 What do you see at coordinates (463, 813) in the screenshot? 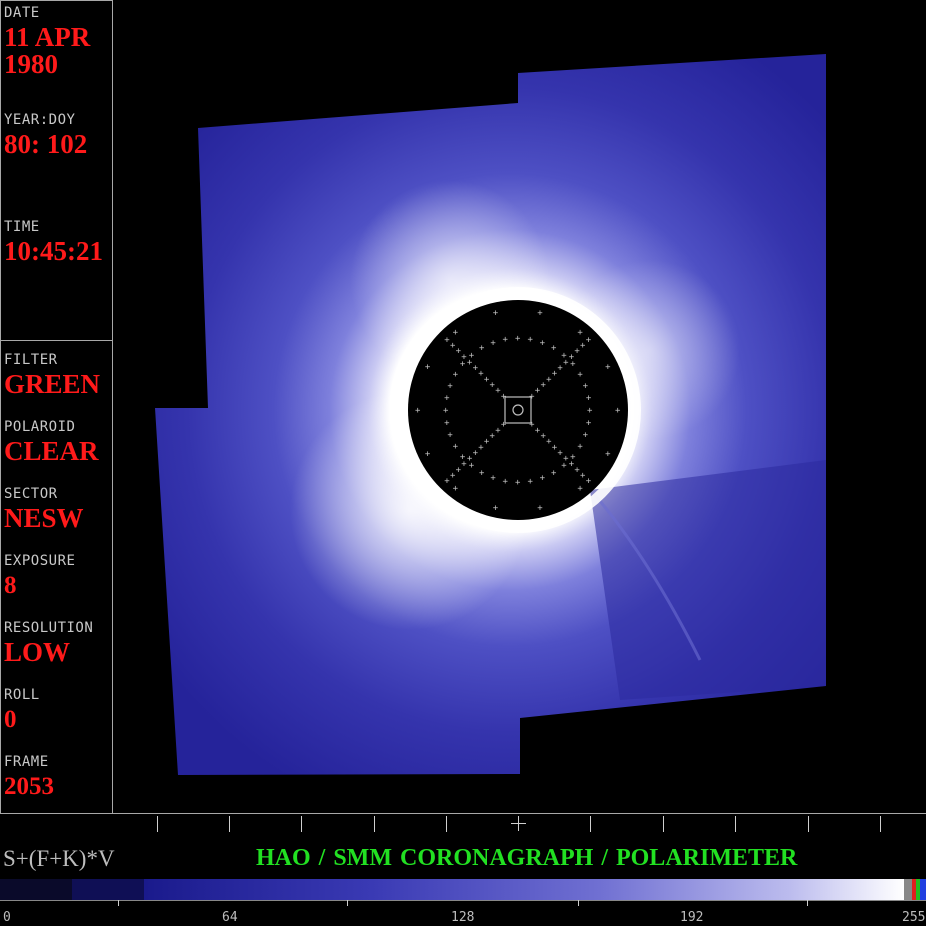
I see `footer-top-border` at bounding box center [463, 813].